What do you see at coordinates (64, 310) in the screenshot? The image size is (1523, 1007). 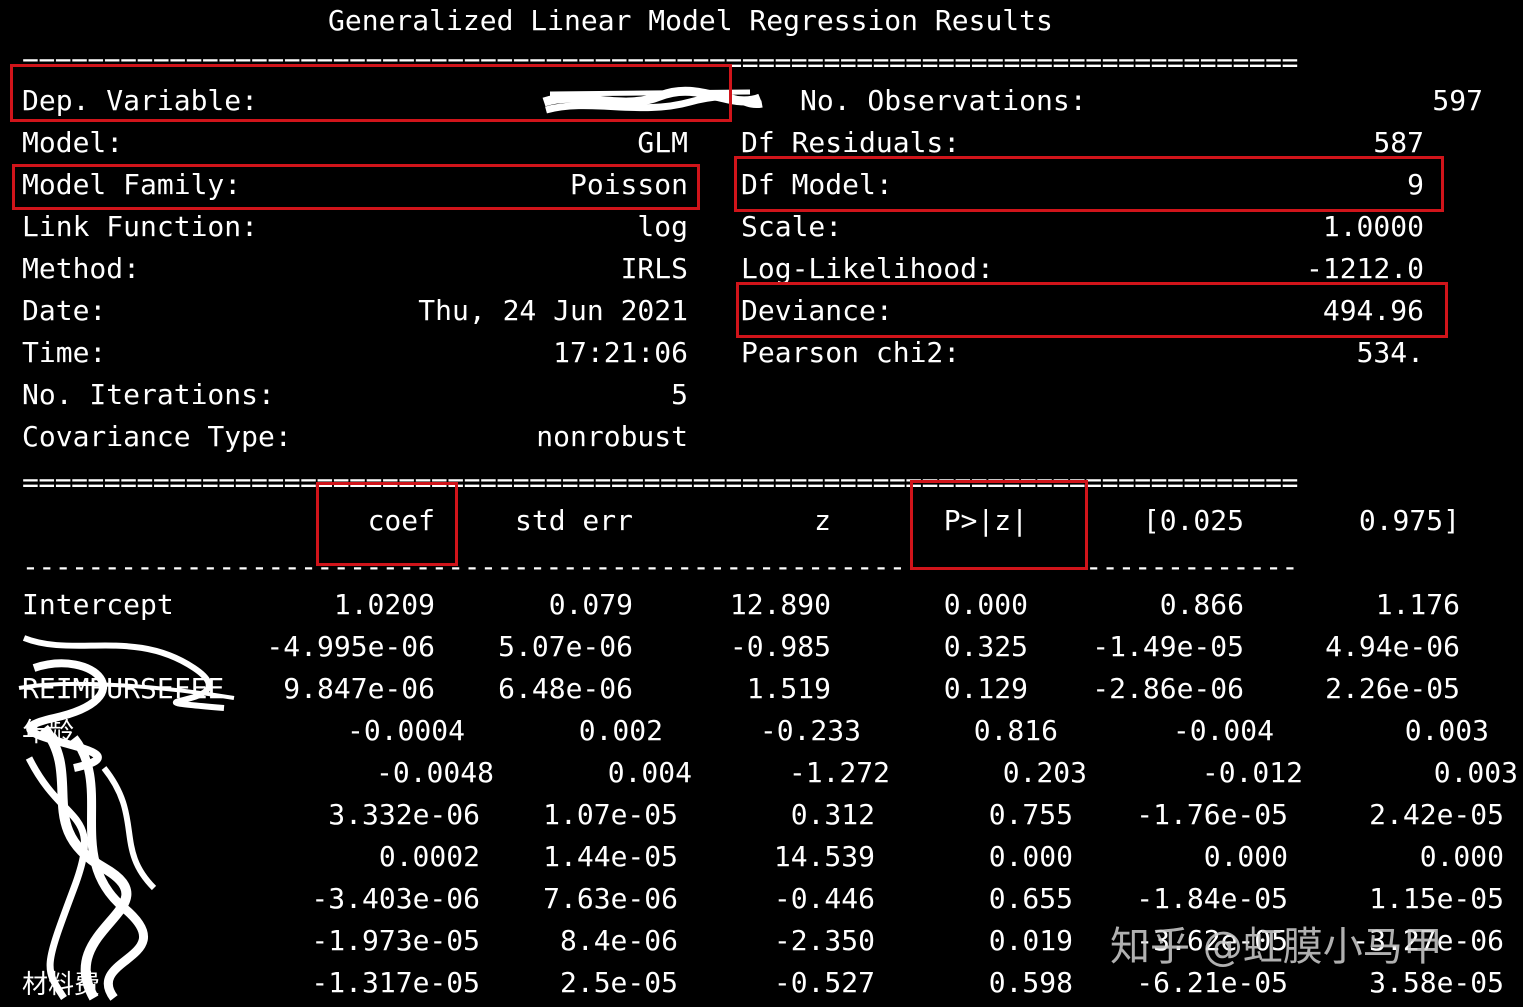 I see `date-label: Date:` at bounding box center [64, 310].